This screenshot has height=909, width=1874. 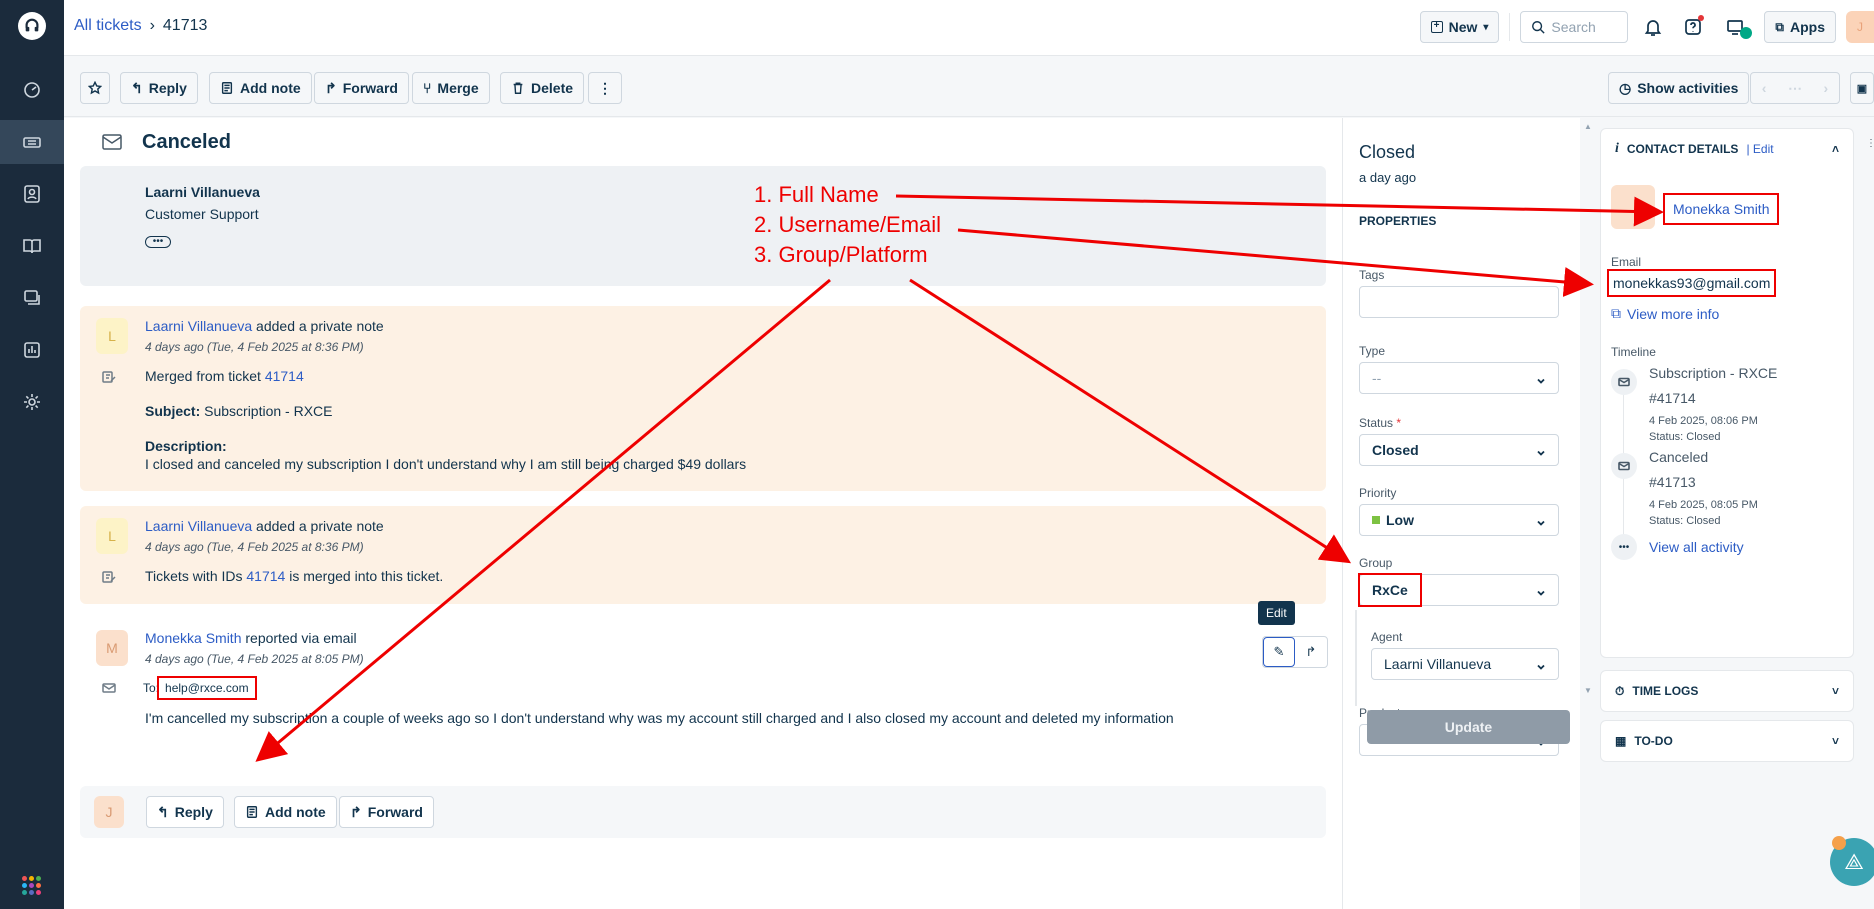 What do you see at coordinates (186, 141) in the screenshot?
I see `ticket-subject: Canceled` at bounding box center [186, 141].